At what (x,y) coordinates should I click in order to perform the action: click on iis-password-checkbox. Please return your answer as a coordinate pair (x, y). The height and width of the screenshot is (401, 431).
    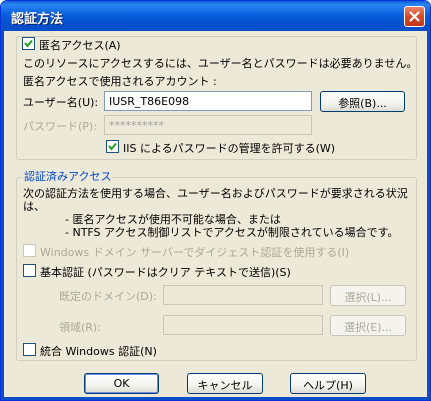
    Looking at the image, I should click on (112, 146).